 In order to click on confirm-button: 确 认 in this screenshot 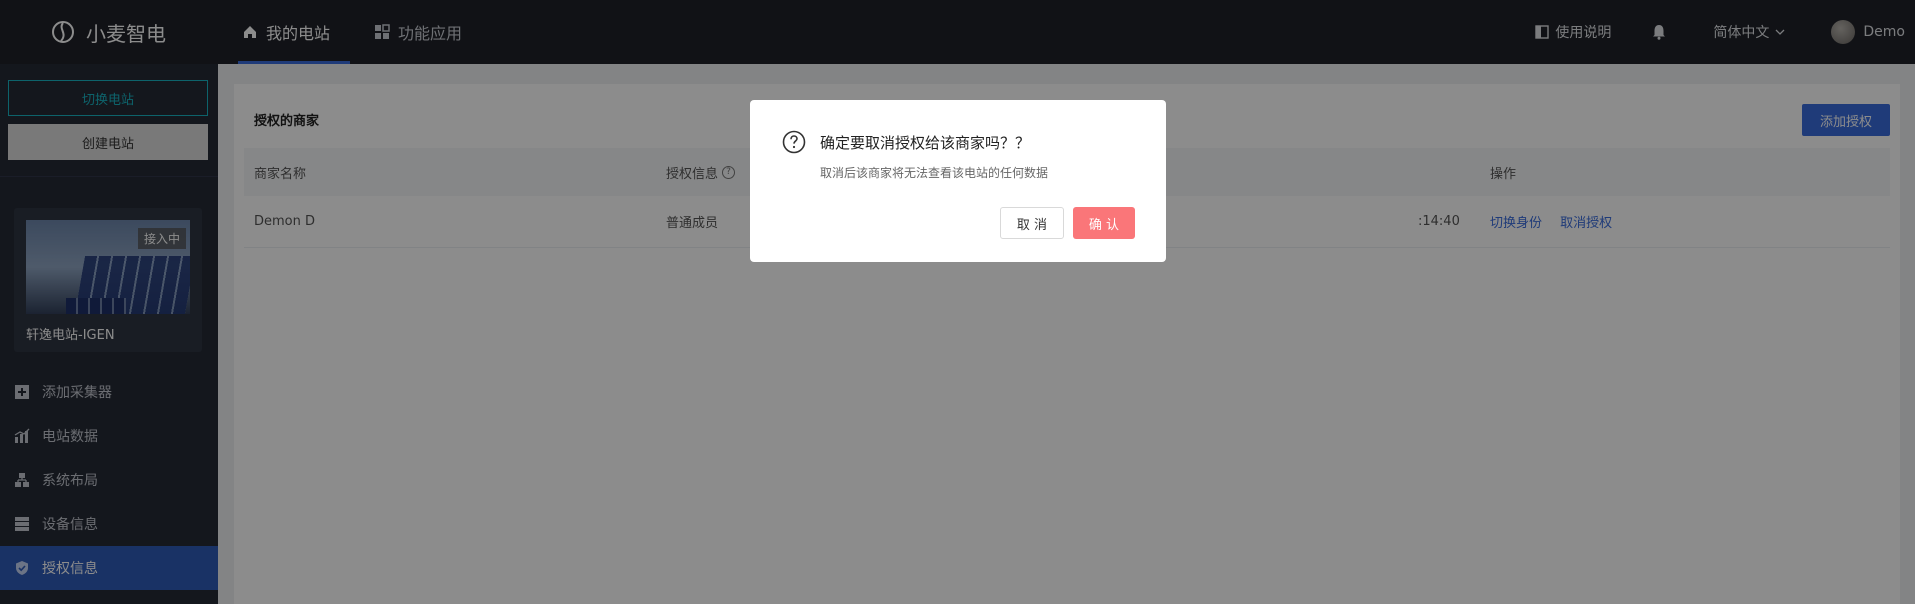, I will do `click(1104, 223)`.